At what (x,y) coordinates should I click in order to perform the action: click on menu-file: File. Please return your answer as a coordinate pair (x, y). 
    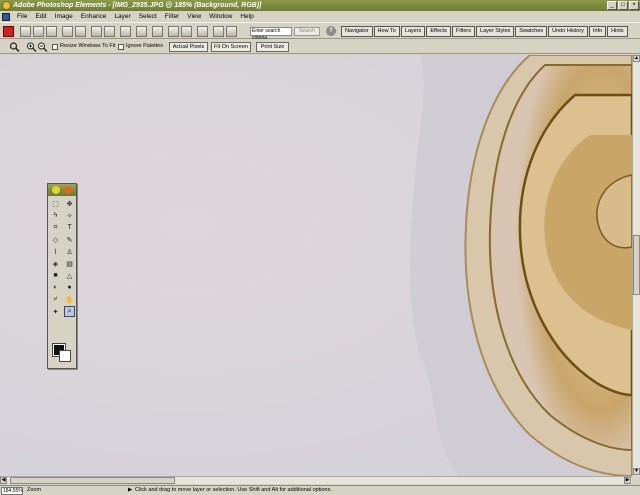
    Looking at the image, I should click on (22, 16).